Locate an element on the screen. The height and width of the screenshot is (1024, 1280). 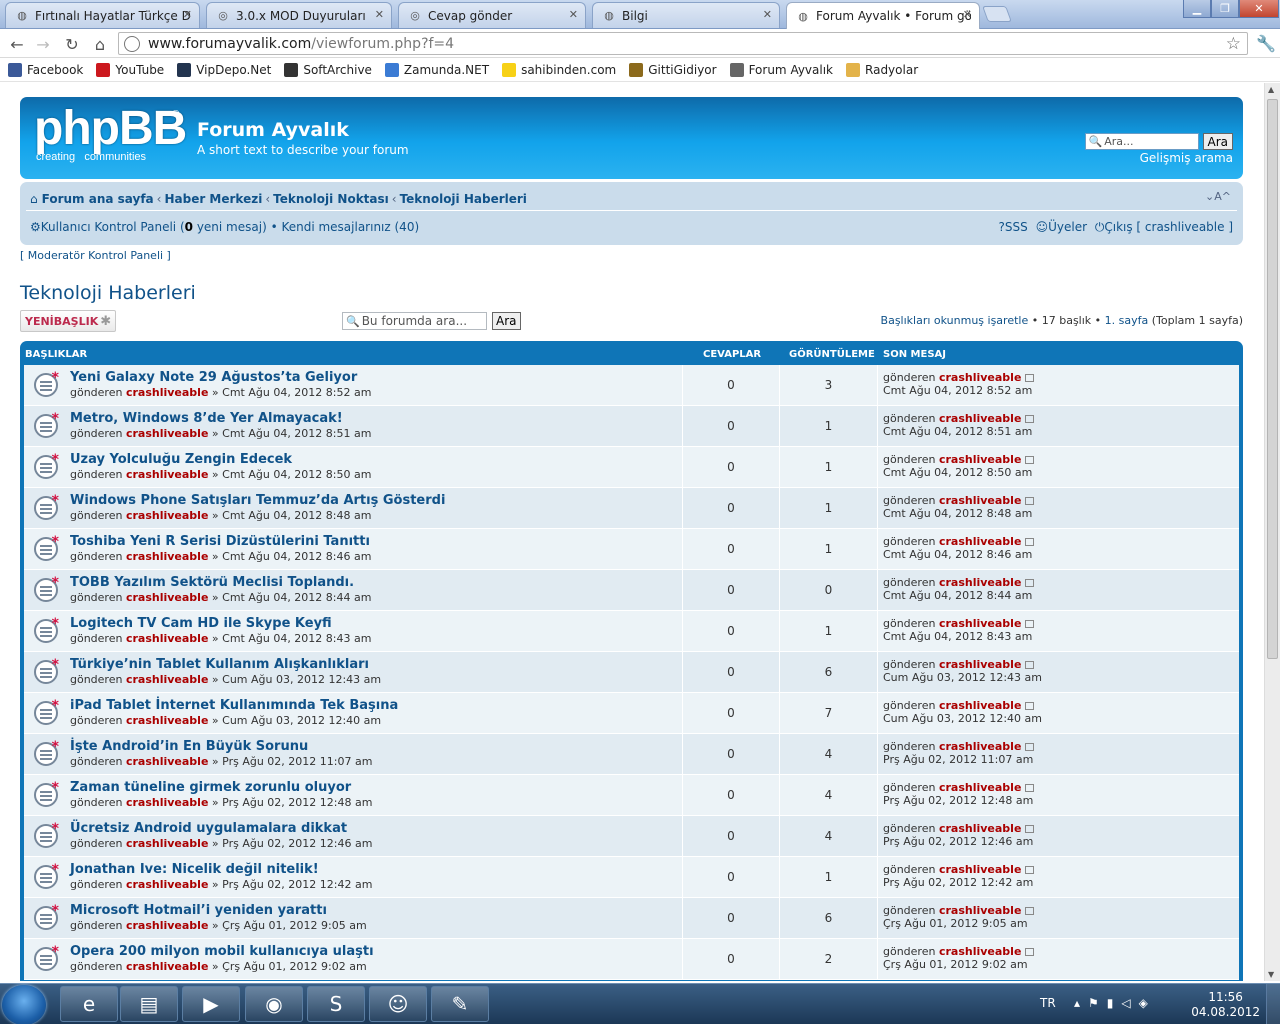
forum-title: Teknoloji Haberleri is located at coordinates (108, 293).